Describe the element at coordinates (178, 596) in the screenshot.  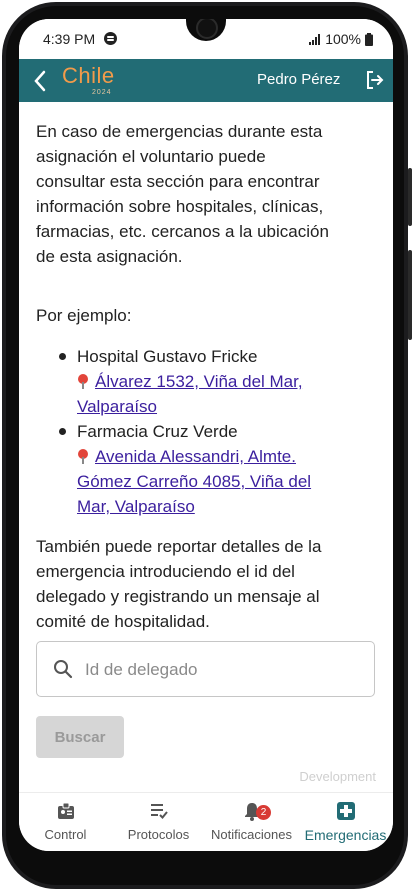
I see `report-line: delegado y registrando un mensaje al` at that location.